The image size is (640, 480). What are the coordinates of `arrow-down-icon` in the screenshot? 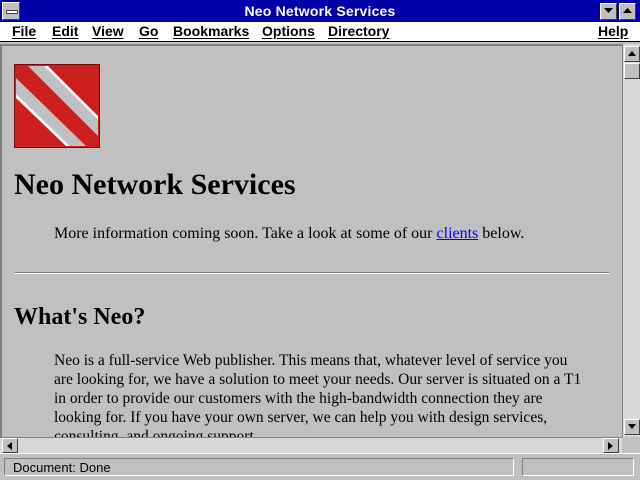 It's located at (632, 426).